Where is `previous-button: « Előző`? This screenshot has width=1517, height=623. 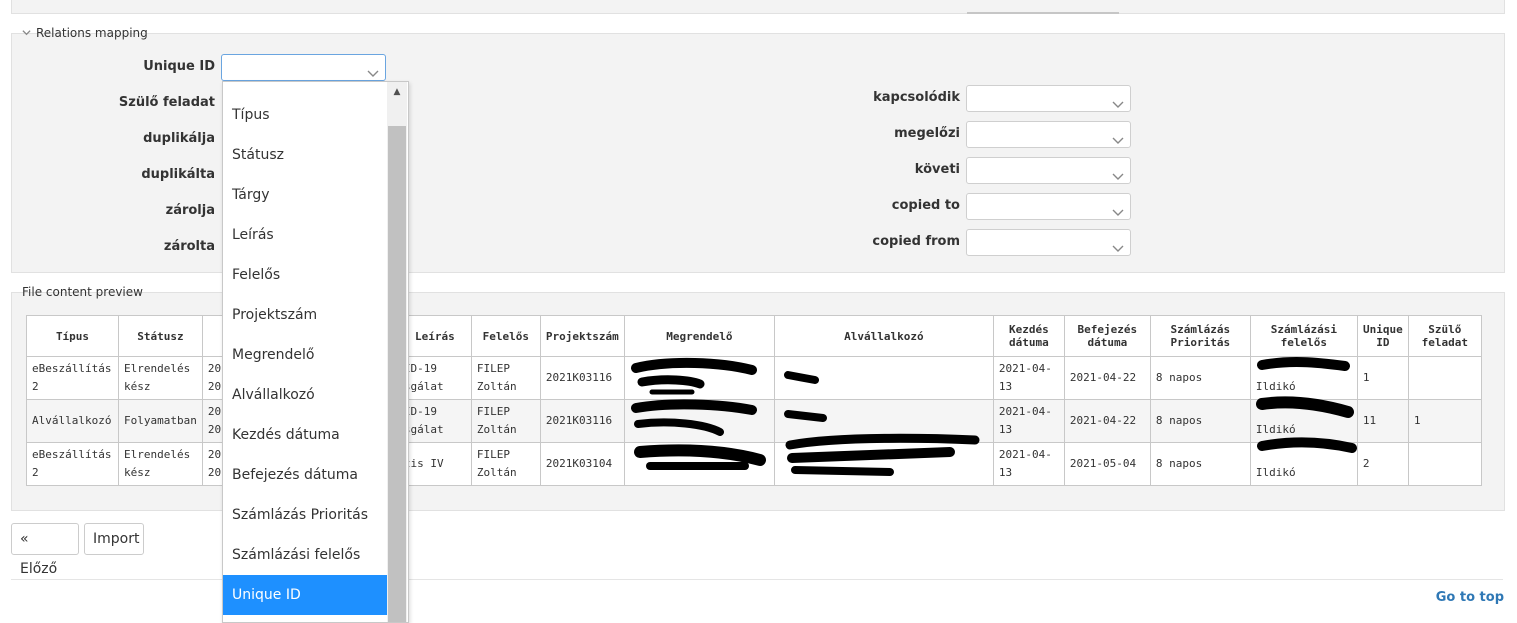 previous-button: « Előző is located at coordinates (45, 550).